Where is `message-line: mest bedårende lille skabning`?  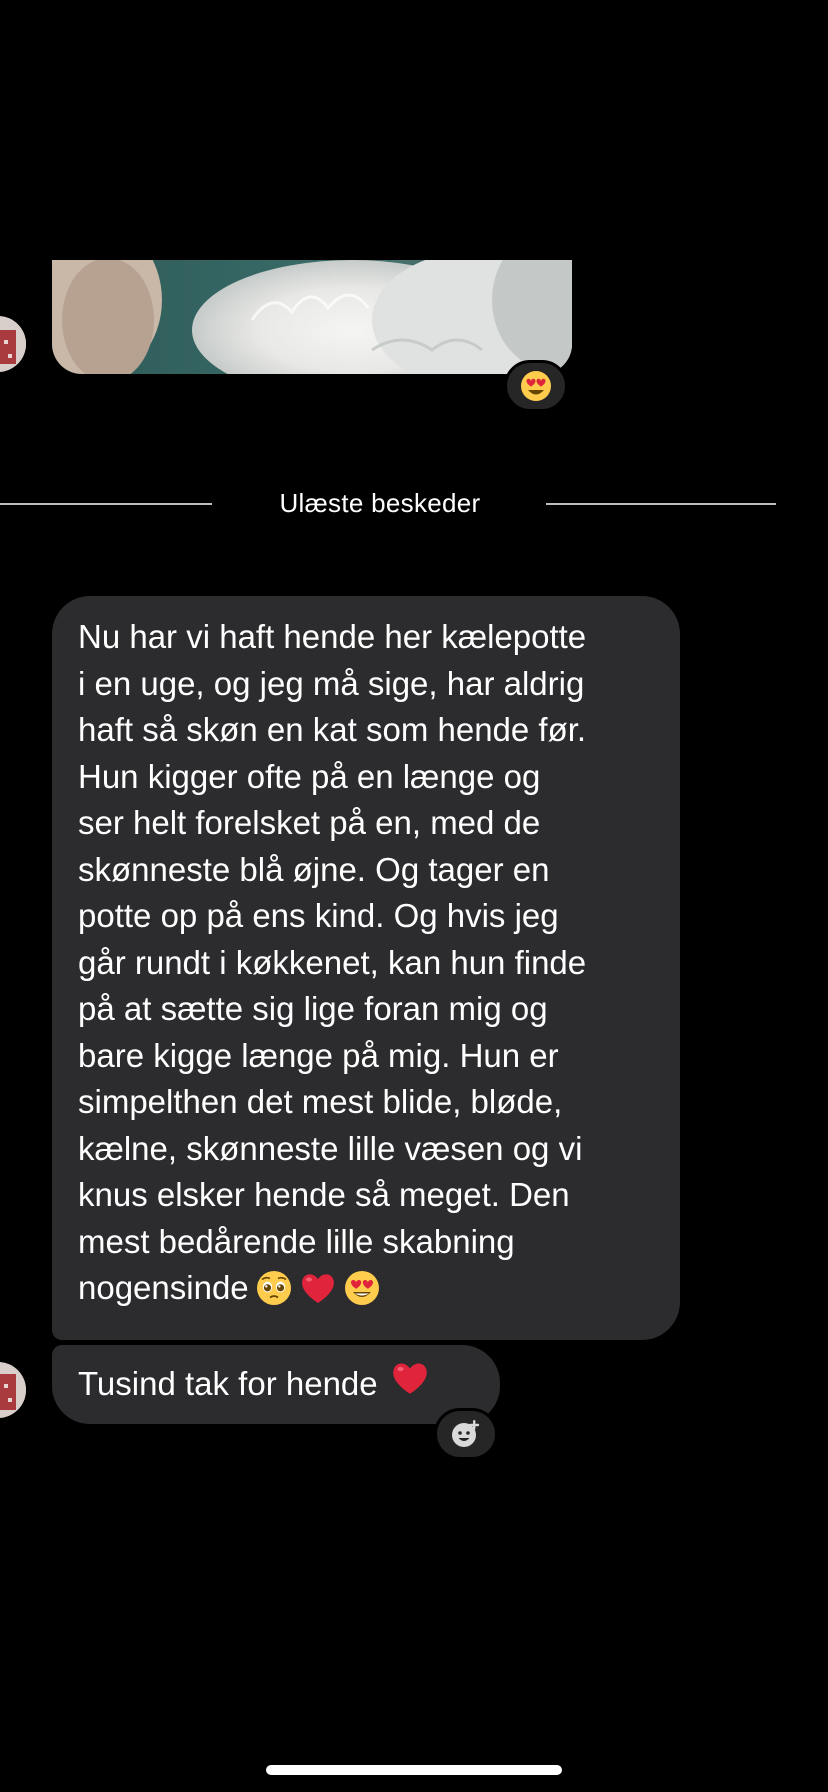 message-line: mest bedårende lille skabning is located at coordinates (296, 1241).